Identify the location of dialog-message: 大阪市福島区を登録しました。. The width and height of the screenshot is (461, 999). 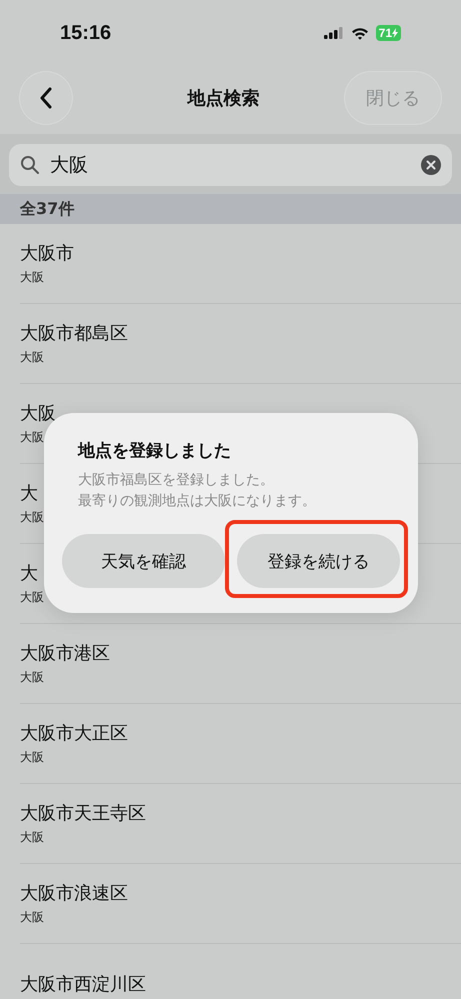
(176, 480).